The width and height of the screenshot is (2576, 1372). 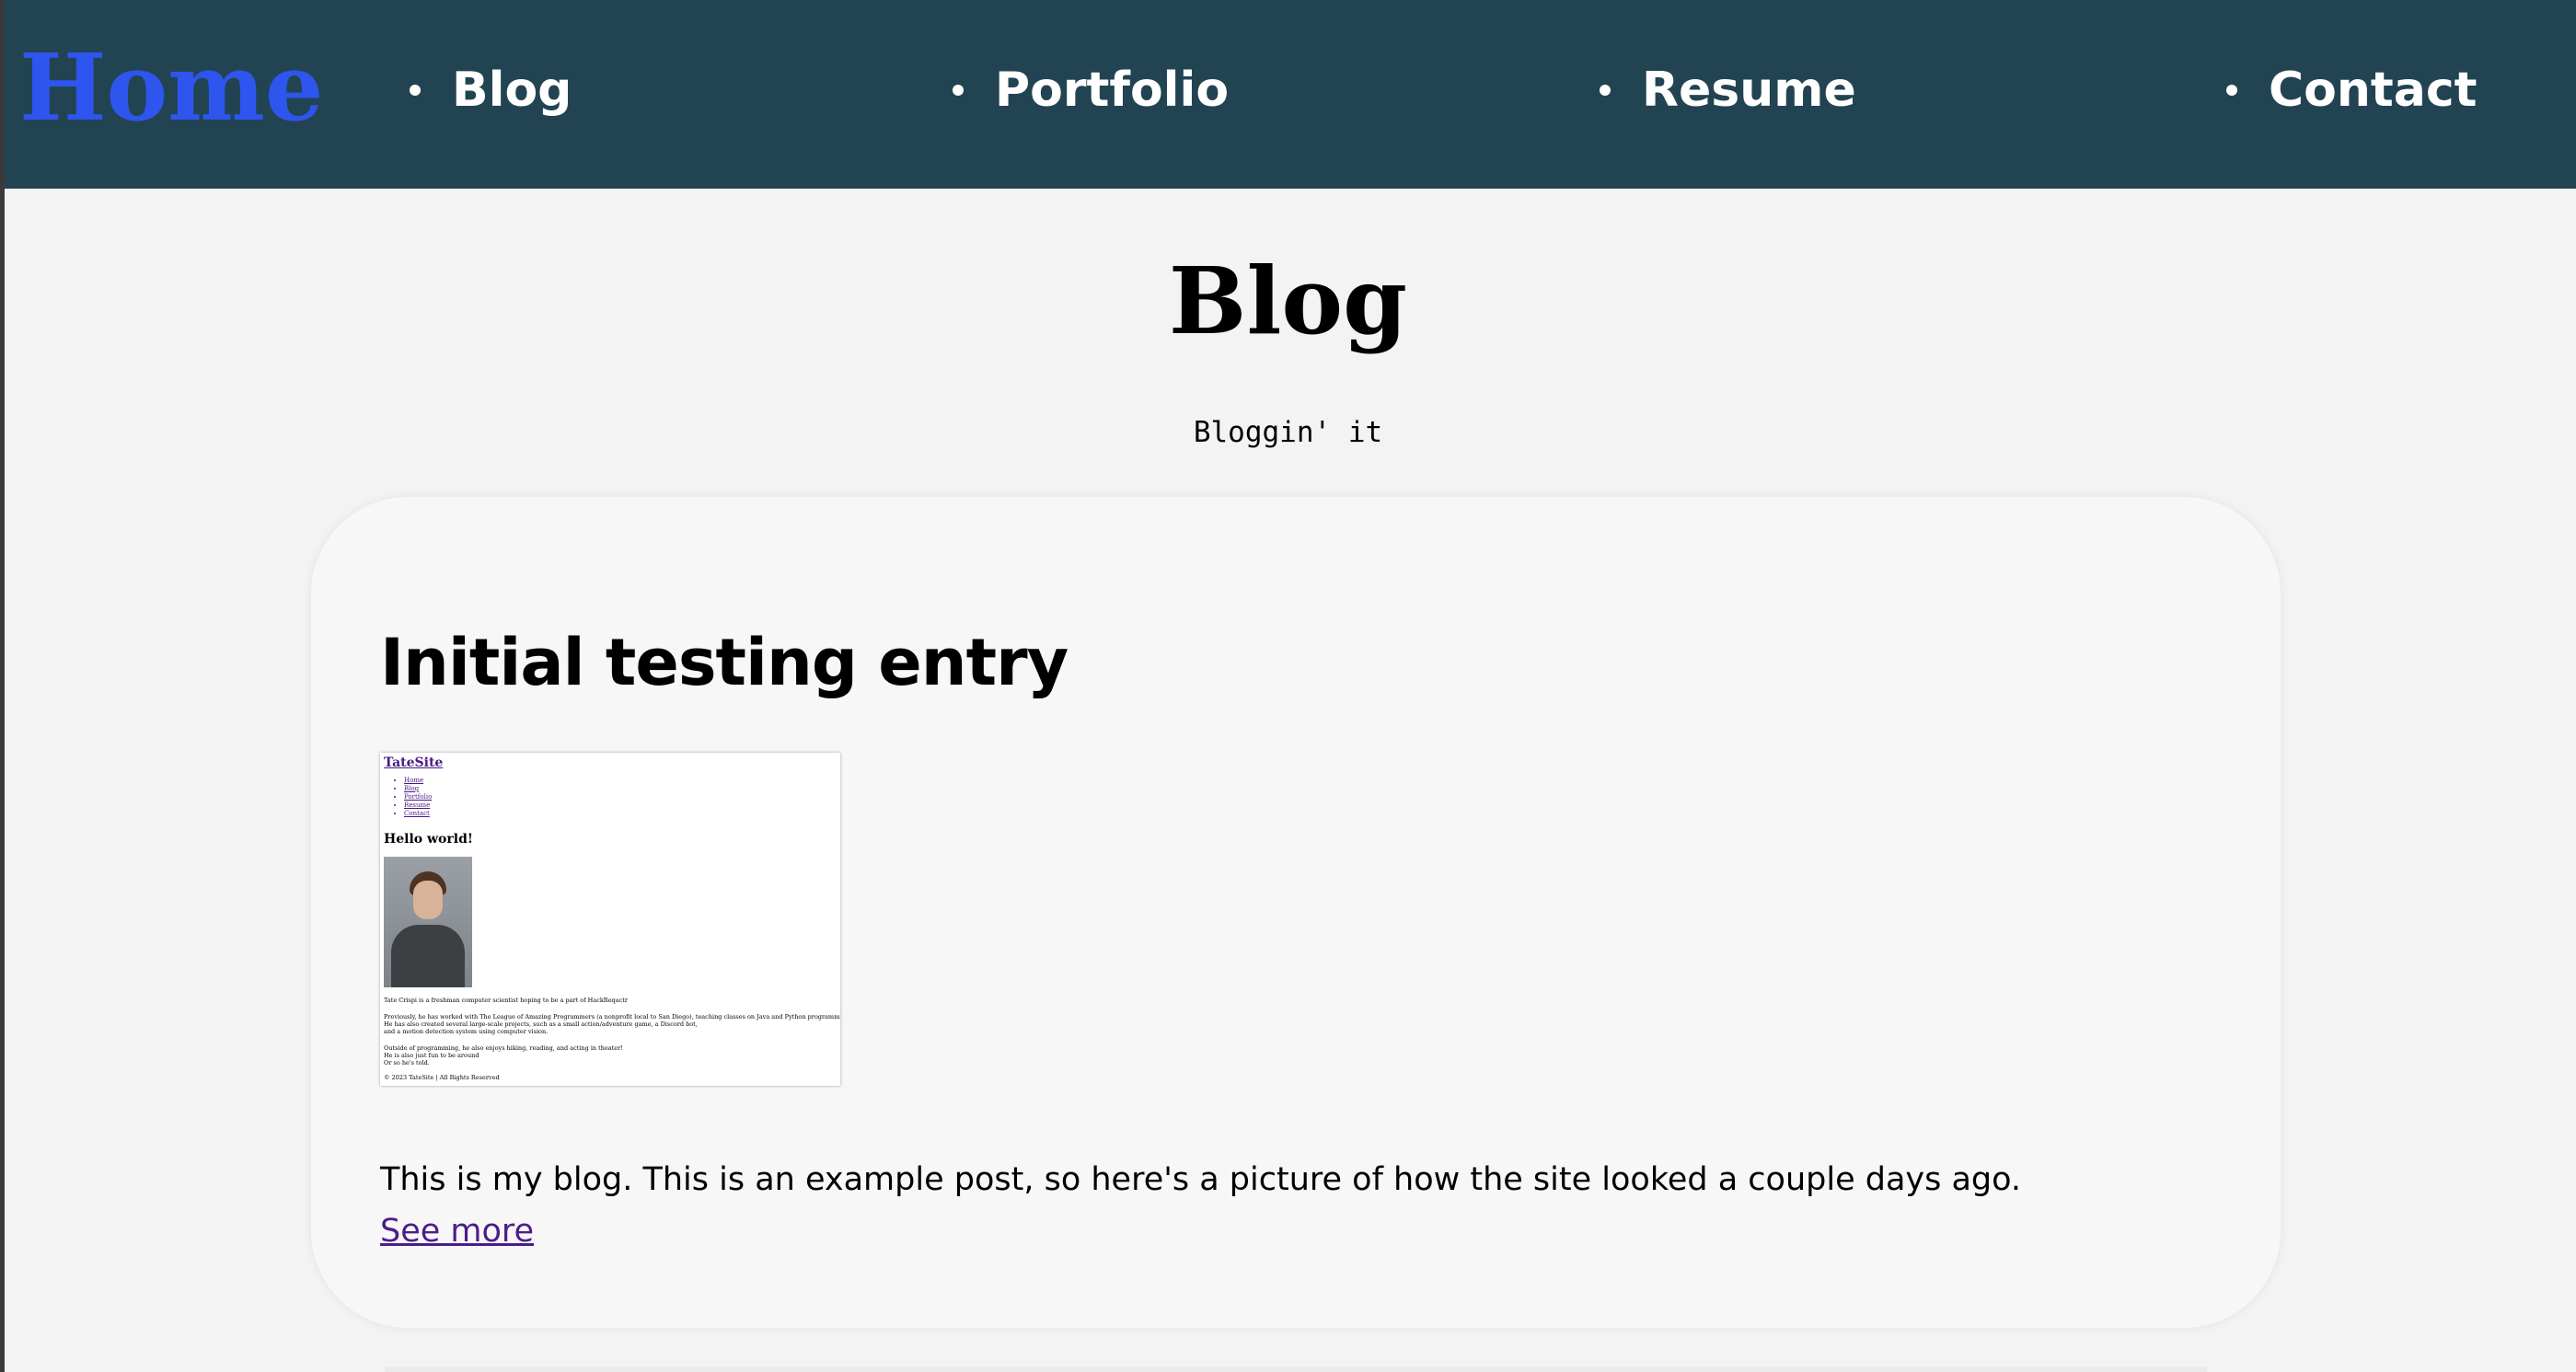 I want to click on screenshot-nav-item: Resume, so click(x=418, y=805).